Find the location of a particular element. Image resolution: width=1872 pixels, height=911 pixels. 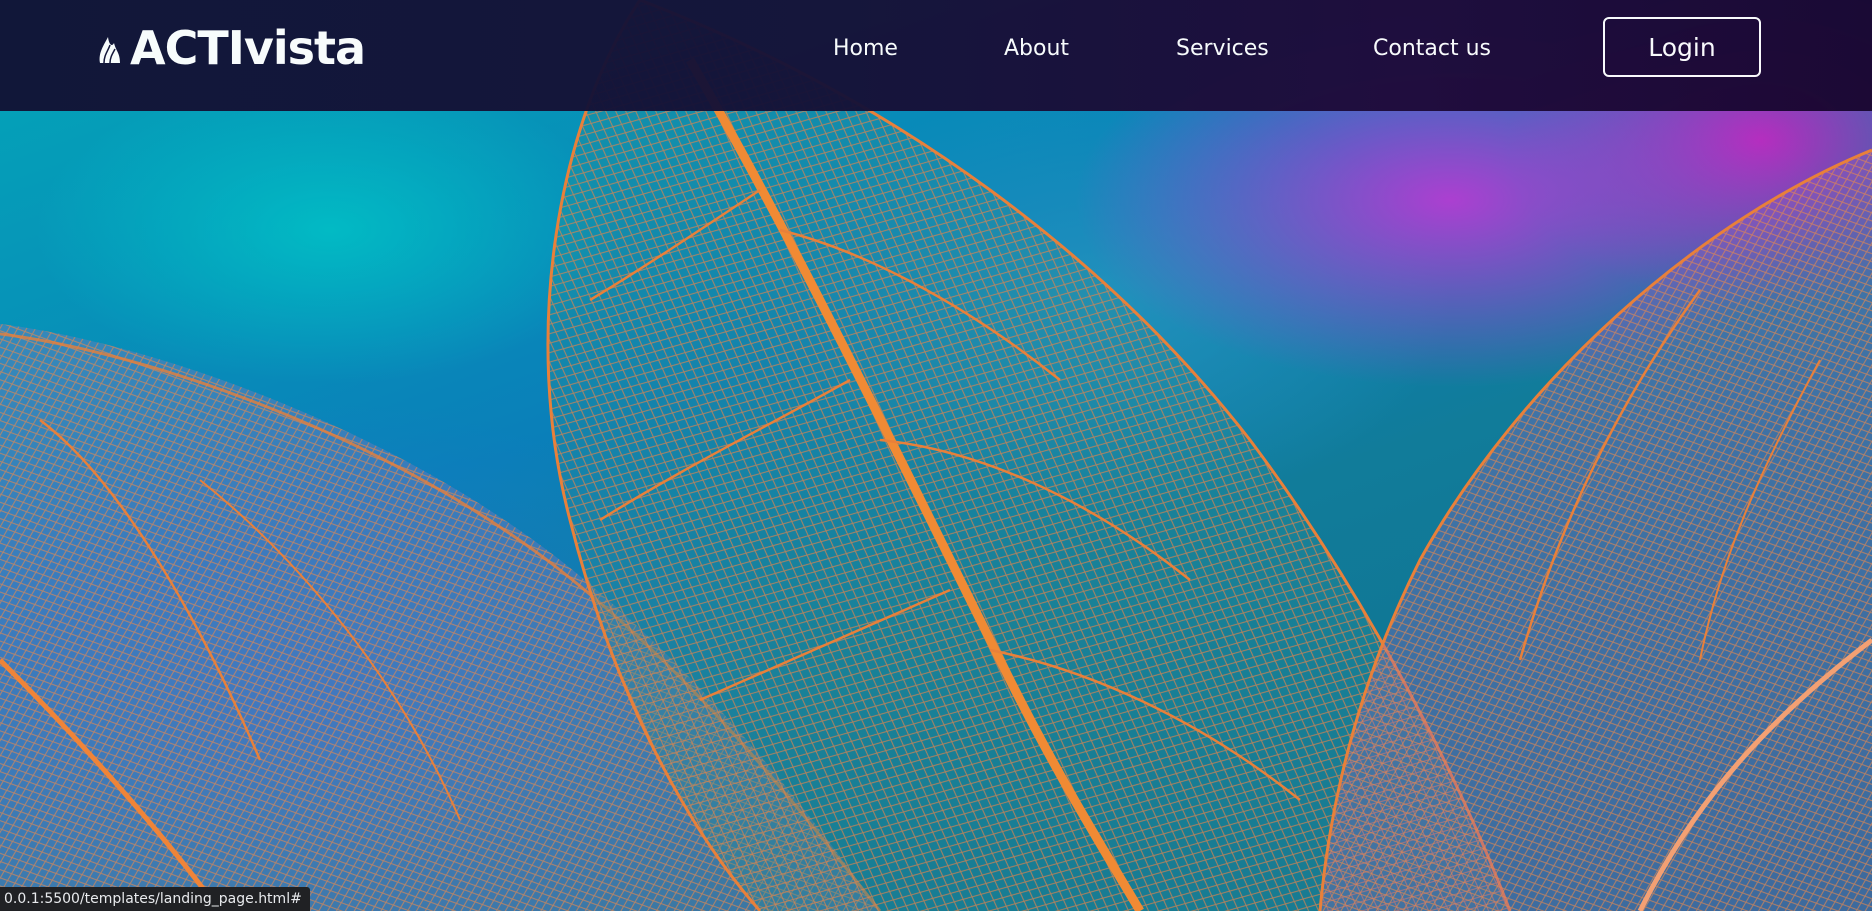

flame-leaf-icon is located at coordinates (109, 50).